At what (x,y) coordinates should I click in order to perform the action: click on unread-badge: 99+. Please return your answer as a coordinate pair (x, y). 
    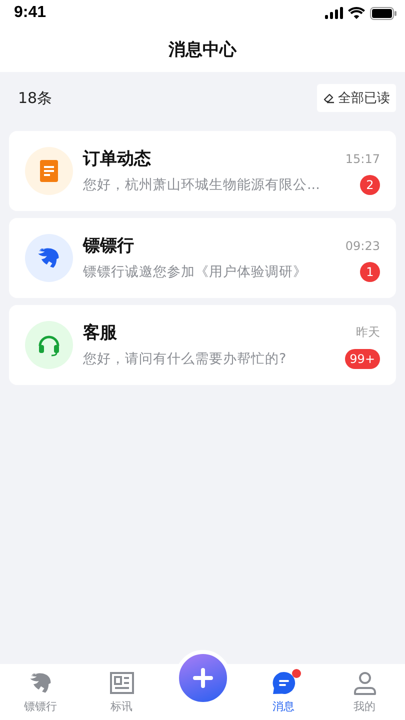
    Looking at the image, I should click on (362, 359).